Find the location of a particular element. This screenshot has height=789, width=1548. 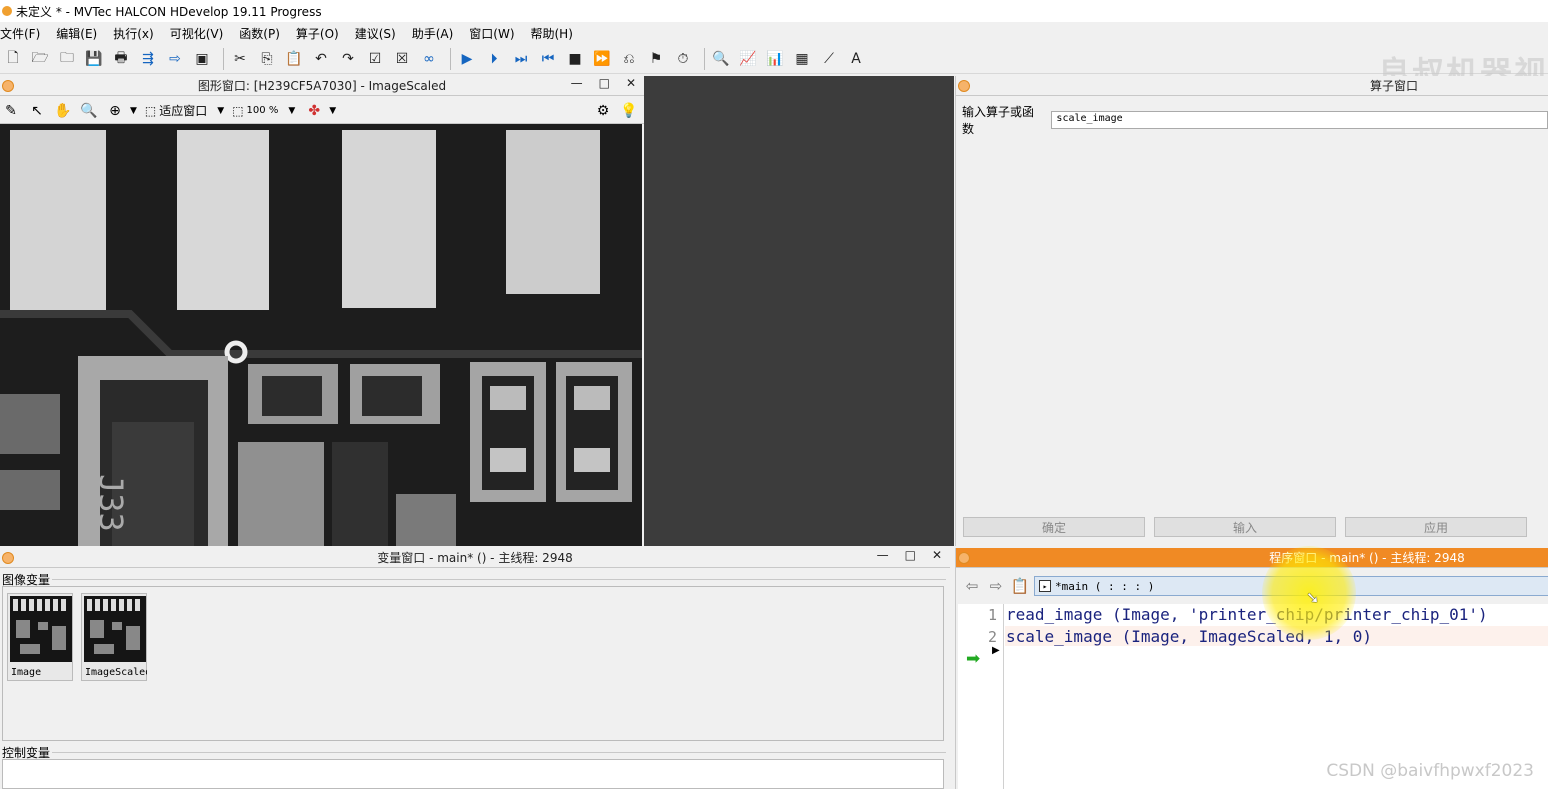

zoom-window-icon: 🔍 is located at coordinates (721, 59).